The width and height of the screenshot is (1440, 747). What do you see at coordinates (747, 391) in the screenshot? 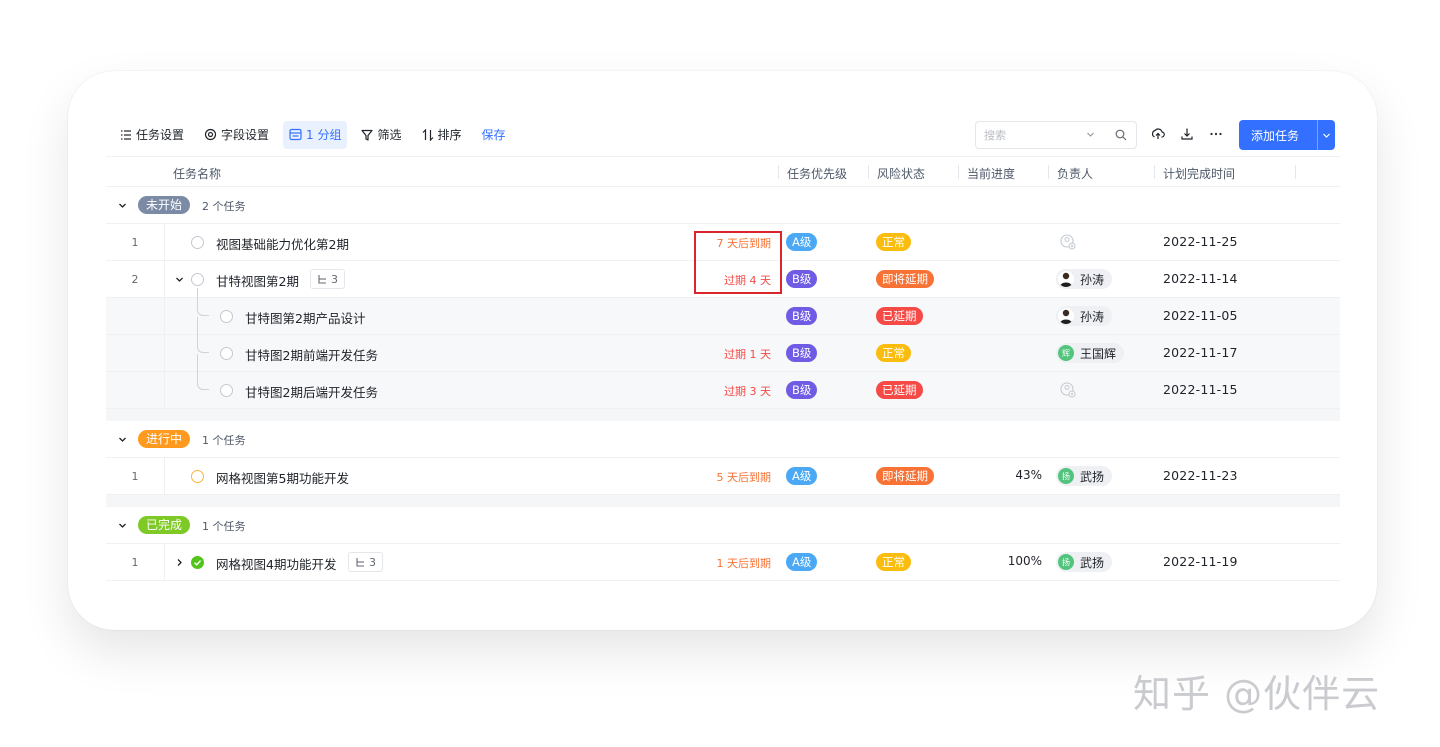
I see `due-hint: 过期 3 天` at bounding box center [747, 391].